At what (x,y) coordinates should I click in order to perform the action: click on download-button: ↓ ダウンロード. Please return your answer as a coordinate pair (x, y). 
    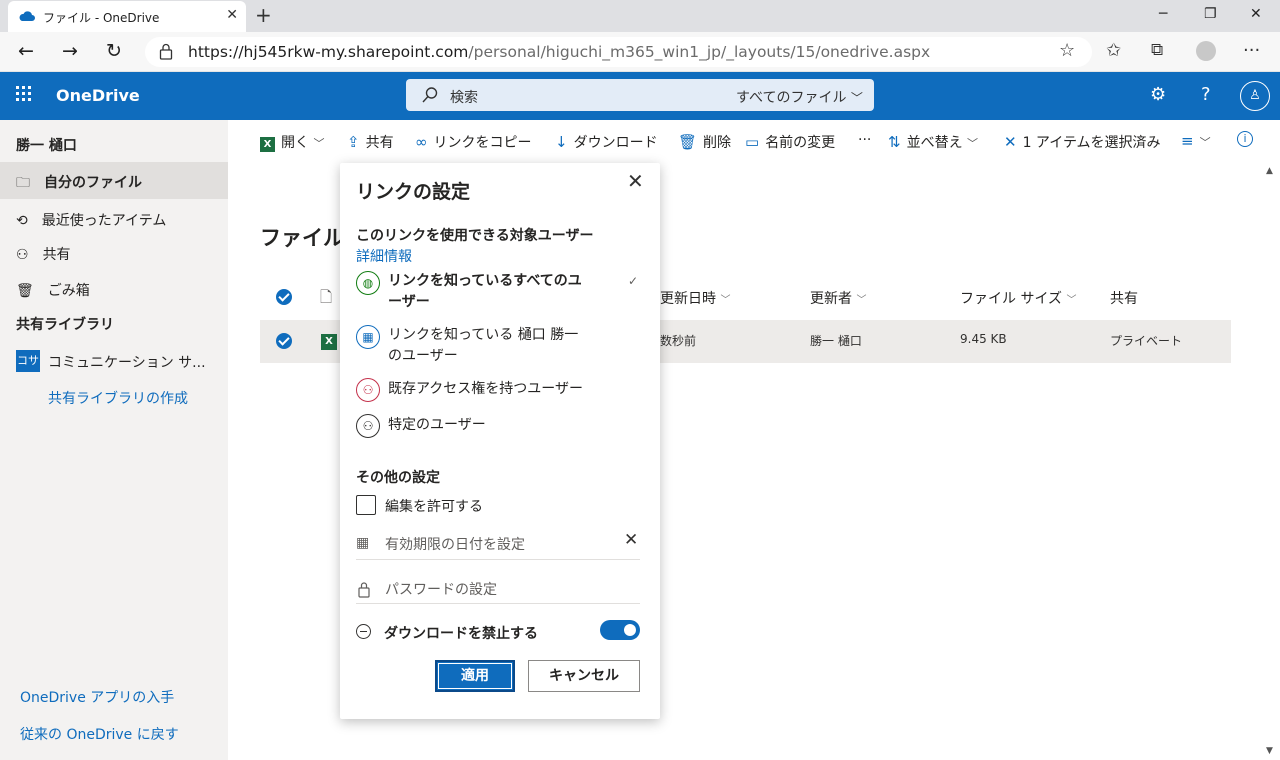
    Looking at the image, I should click on (606, 142).